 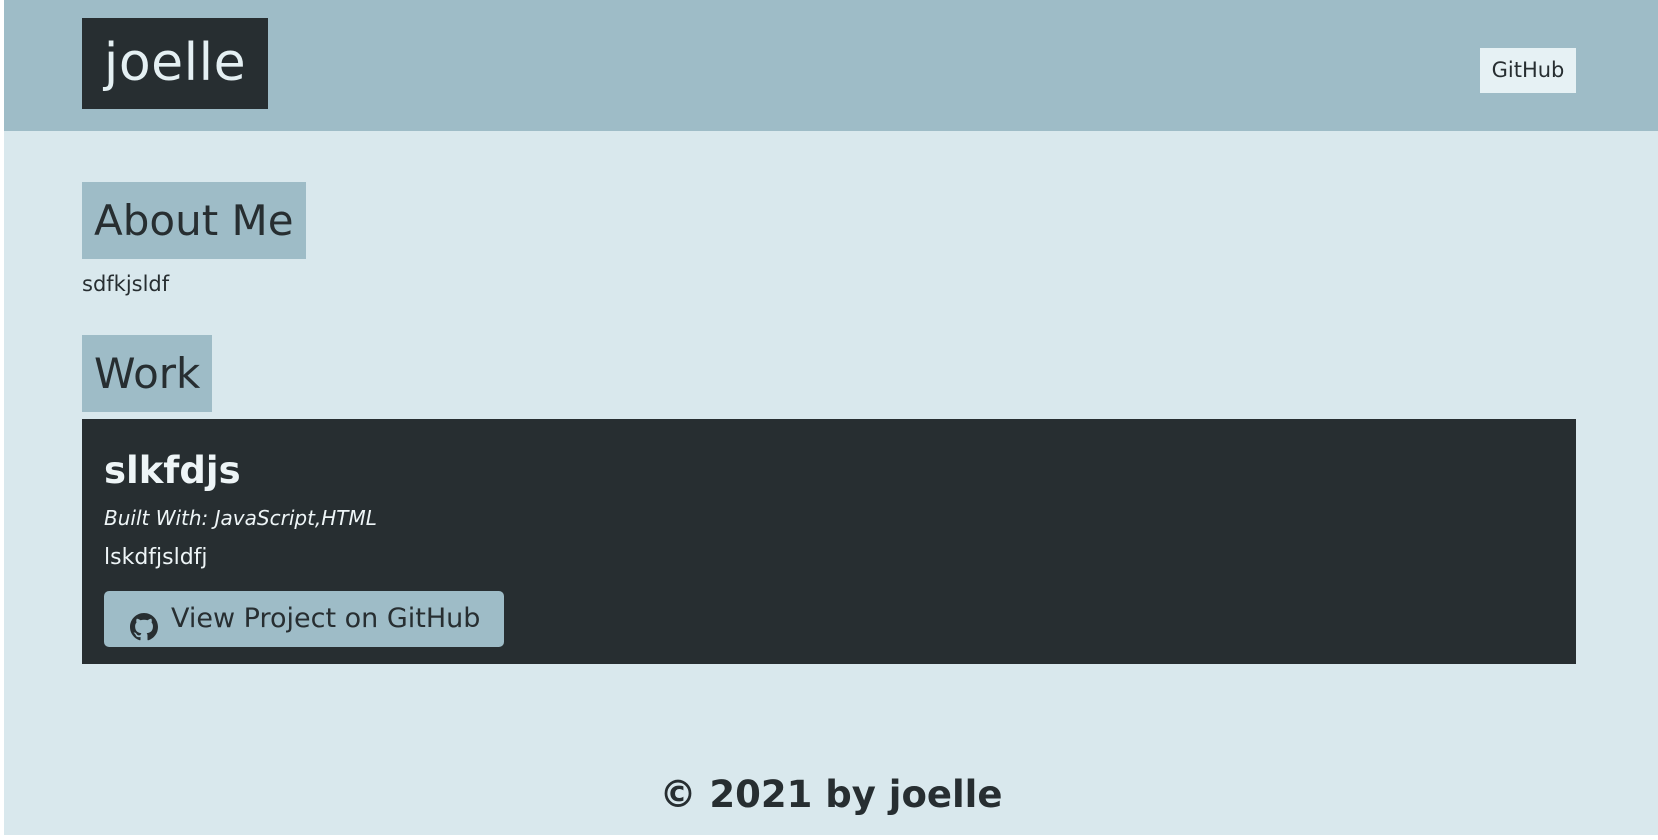 What do you see at coordinates (326, 618) in the screenshot?
I see `view-project-button-label: View Project on GitHub` at bounding box center [326, 618].